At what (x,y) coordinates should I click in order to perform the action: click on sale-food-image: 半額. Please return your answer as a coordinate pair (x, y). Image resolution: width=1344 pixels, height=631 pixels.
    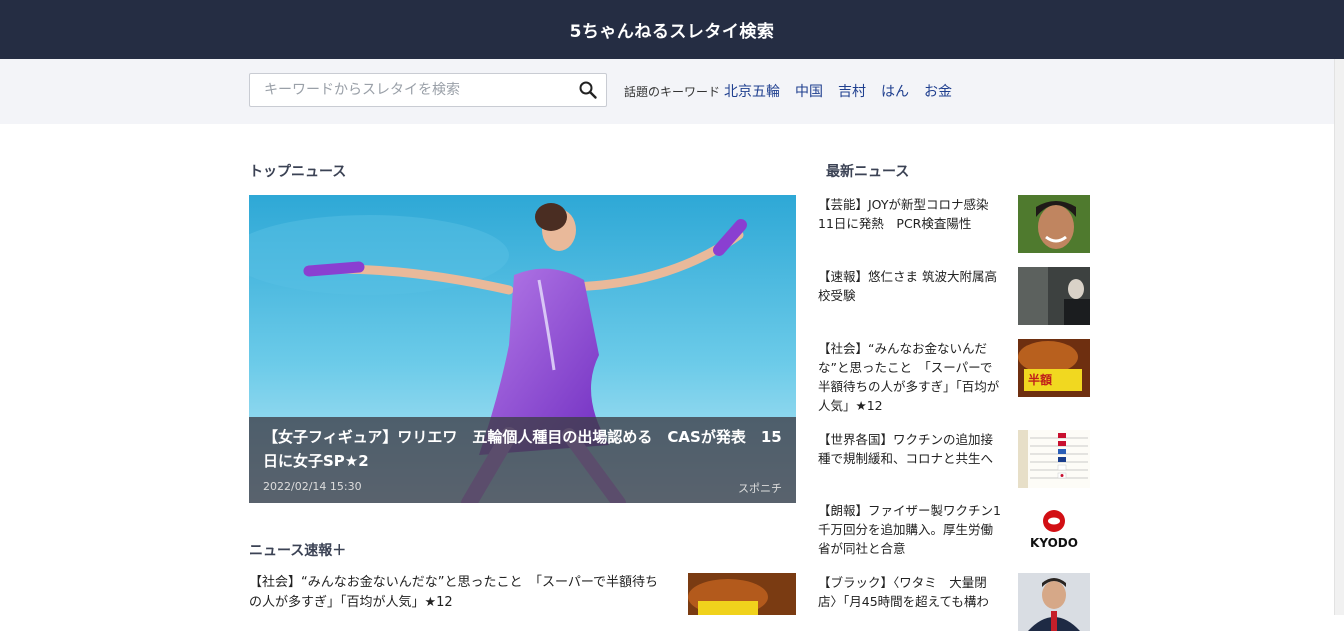
    Looking at the image, I should click on (1054, 368).